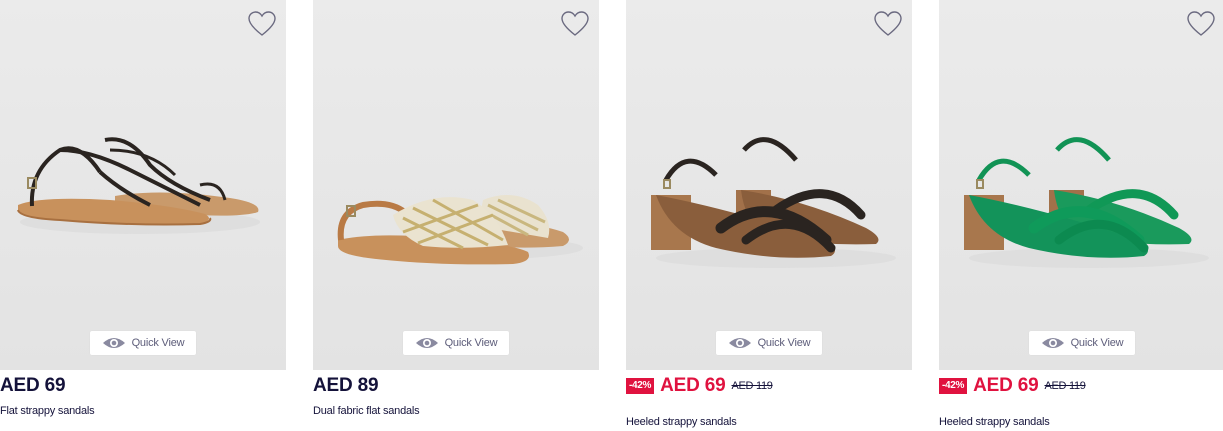 The image size is (1223, 431). What do you see at coordinates (366, 411) in the screenshot?
I see `product-name: Dual fabric flat sandals` at bounding box center [366, 411].